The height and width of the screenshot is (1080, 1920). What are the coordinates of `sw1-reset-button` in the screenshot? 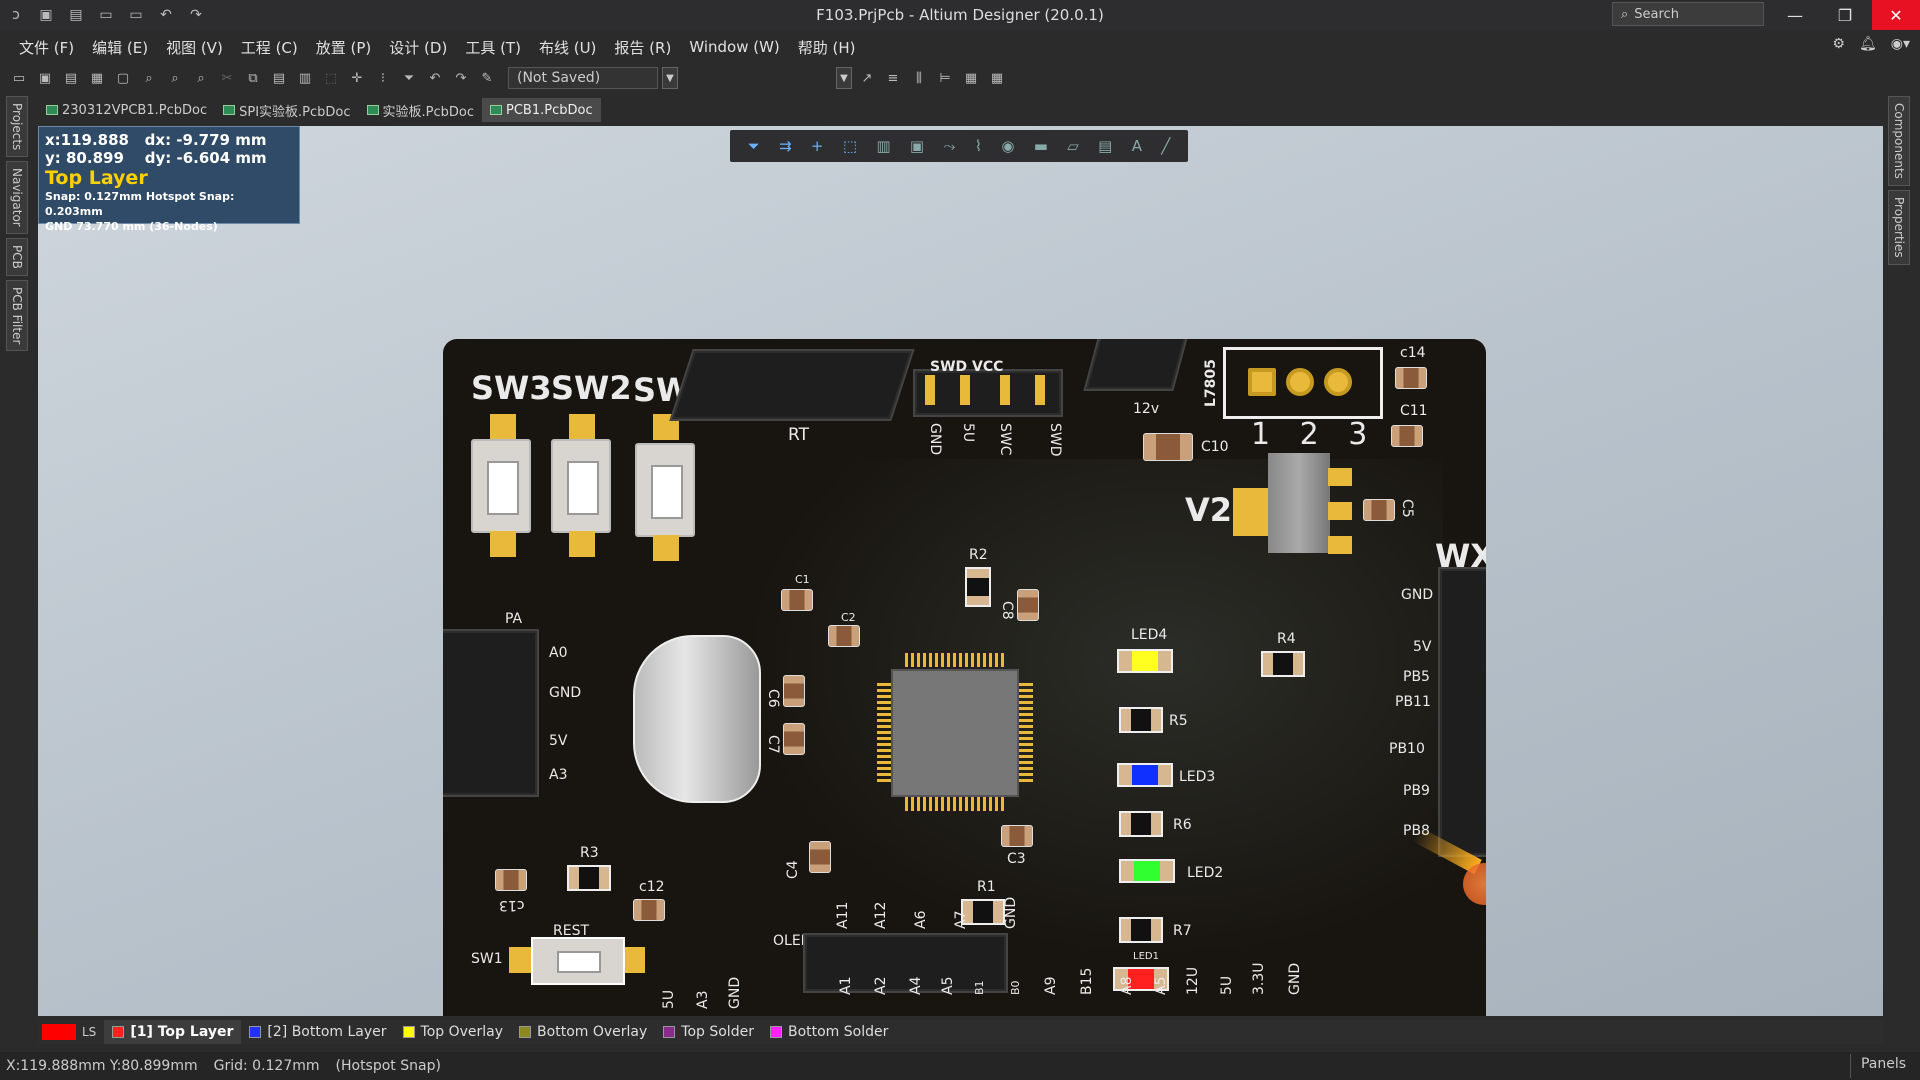 It's located at (578, 961).